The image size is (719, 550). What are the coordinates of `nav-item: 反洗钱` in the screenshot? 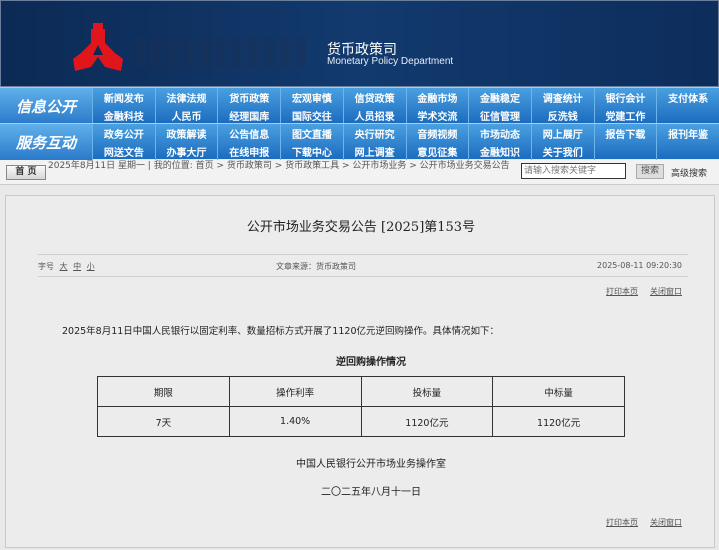 It's located at (562, 115).